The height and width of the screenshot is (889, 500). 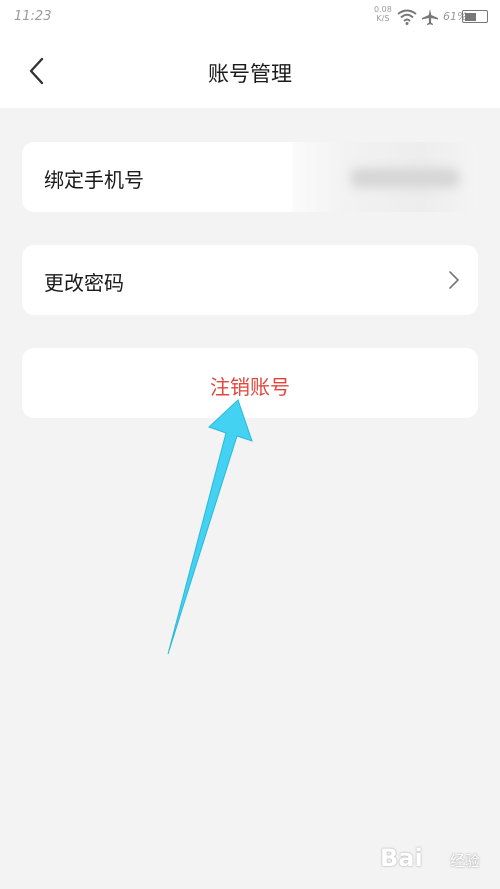 I want to click on page-title: 账号管理, so click(x=250, y=74).